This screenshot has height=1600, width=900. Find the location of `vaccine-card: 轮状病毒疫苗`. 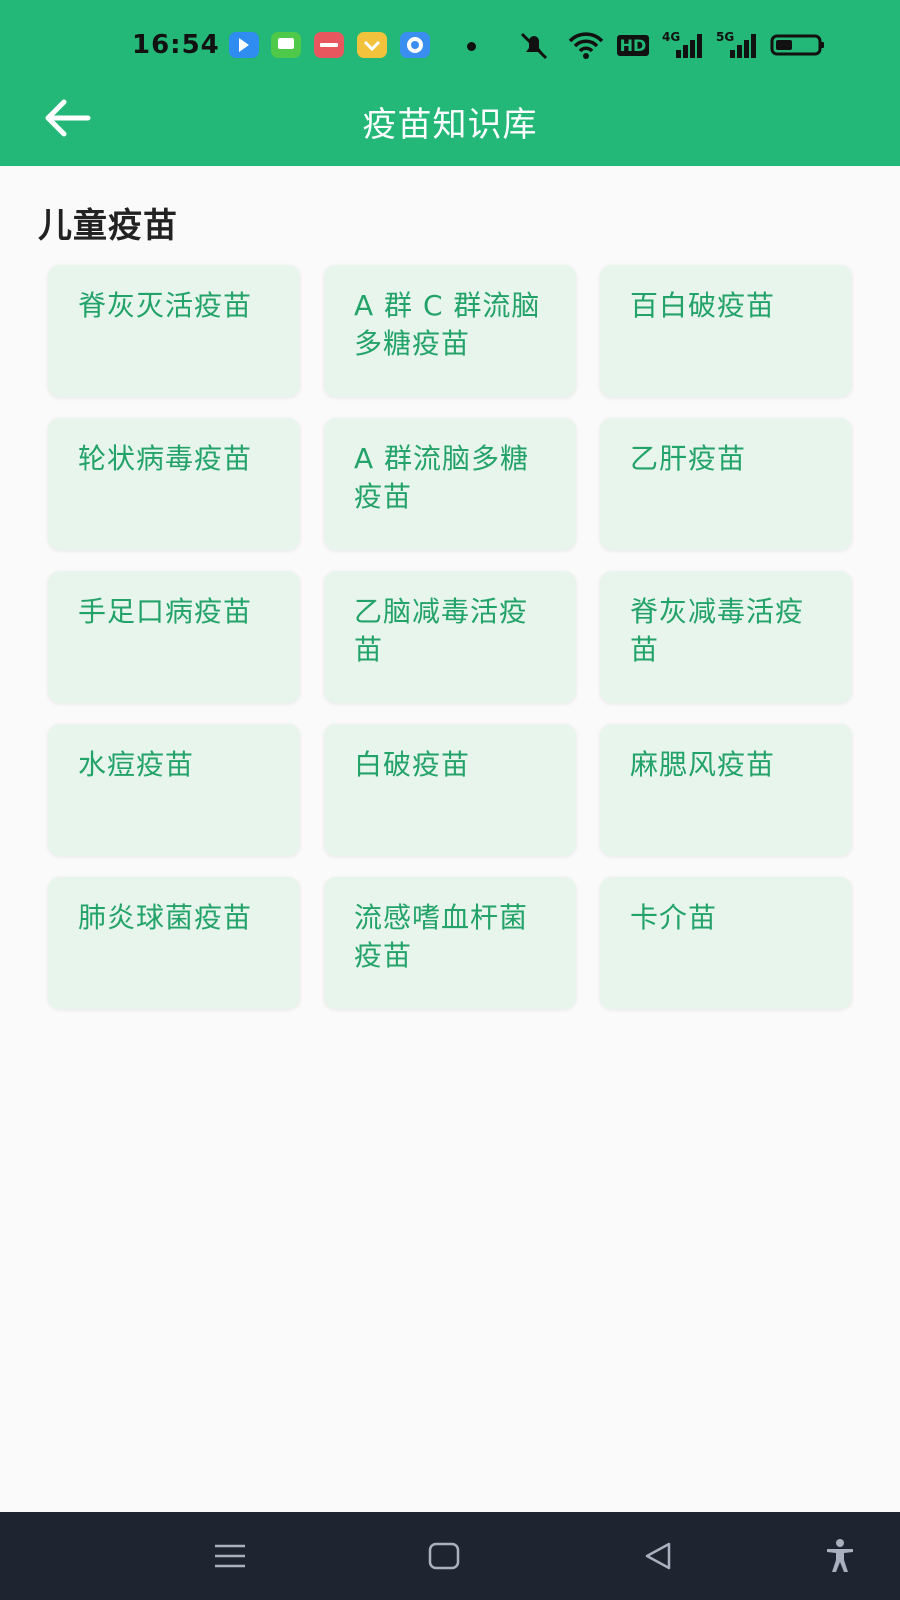

vaccine-card: 轮状病毒疫苗 is located at coordinates (174, 484).